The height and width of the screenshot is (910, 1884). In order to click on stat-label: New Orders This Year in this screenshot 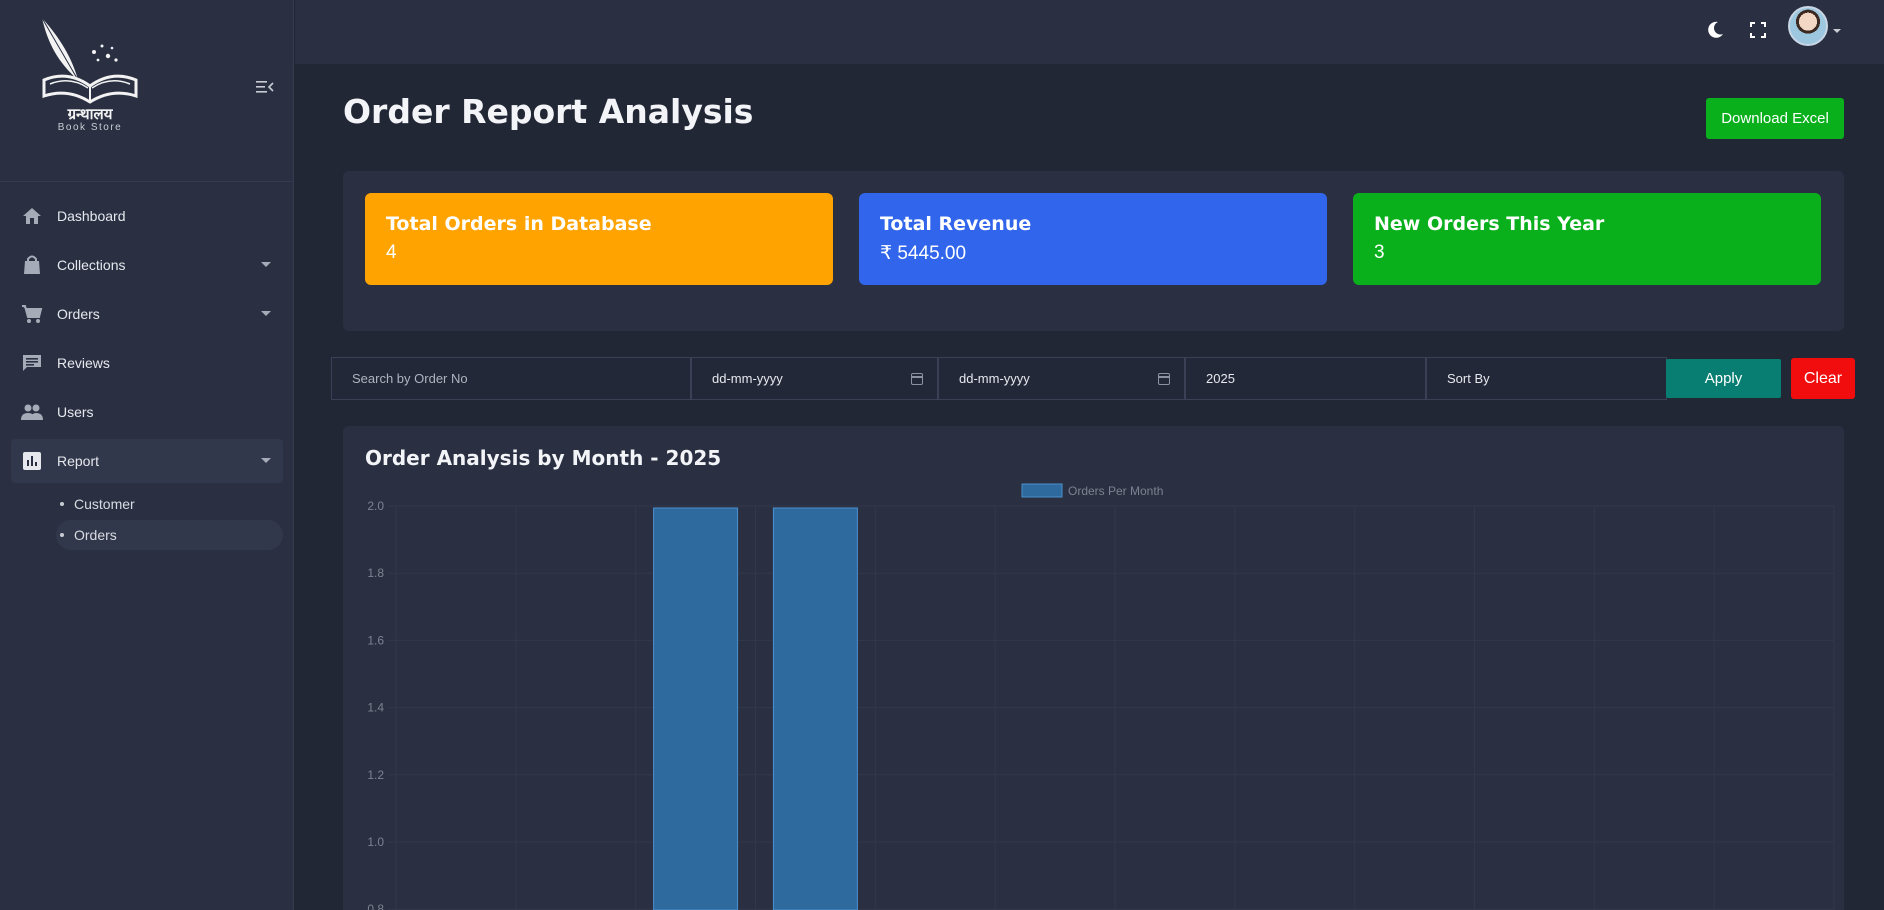, I will do `click(1489, 224)`.